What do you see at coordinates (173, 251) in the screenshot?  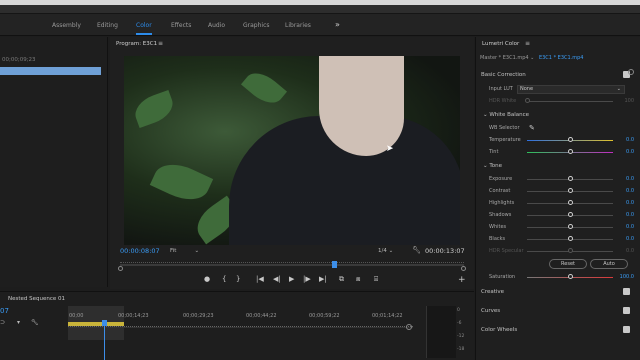 I see `fit-label: Fit` at bounding box center [173, 251].